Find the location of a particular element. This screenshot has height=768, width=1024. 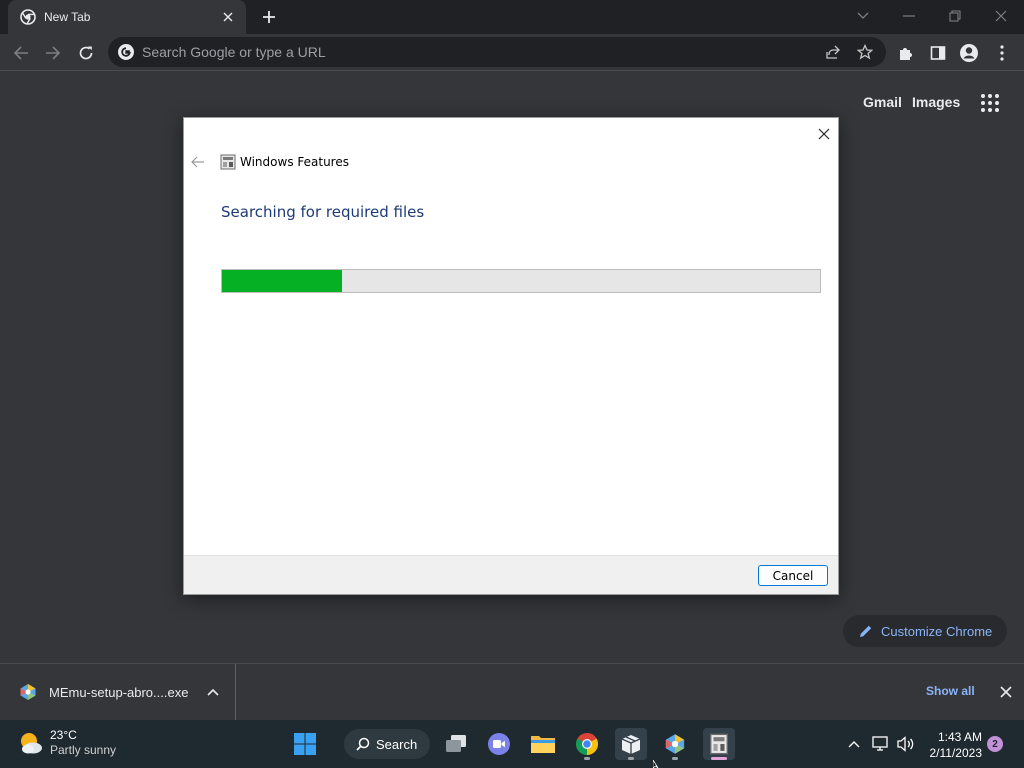

file-explorer-button is located at coordinates (543, 744).